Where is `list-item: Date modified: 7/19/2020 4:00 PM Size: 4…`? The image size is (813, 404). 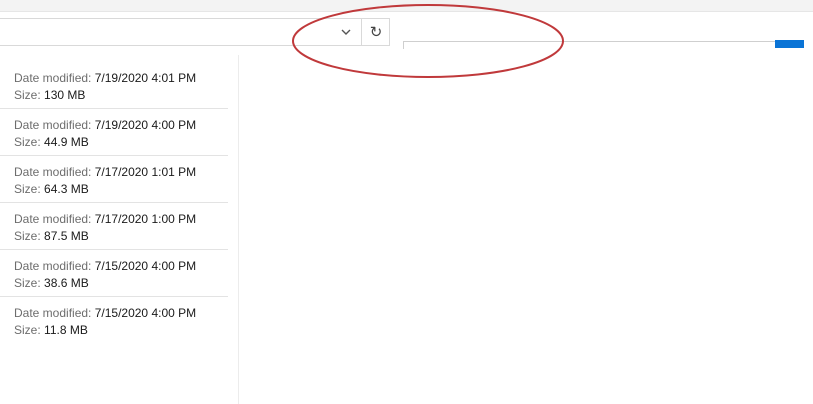
list-item: Date modified: 7/19/2020 4:00 PM Size: 4… is located at coordinates (114, 132).